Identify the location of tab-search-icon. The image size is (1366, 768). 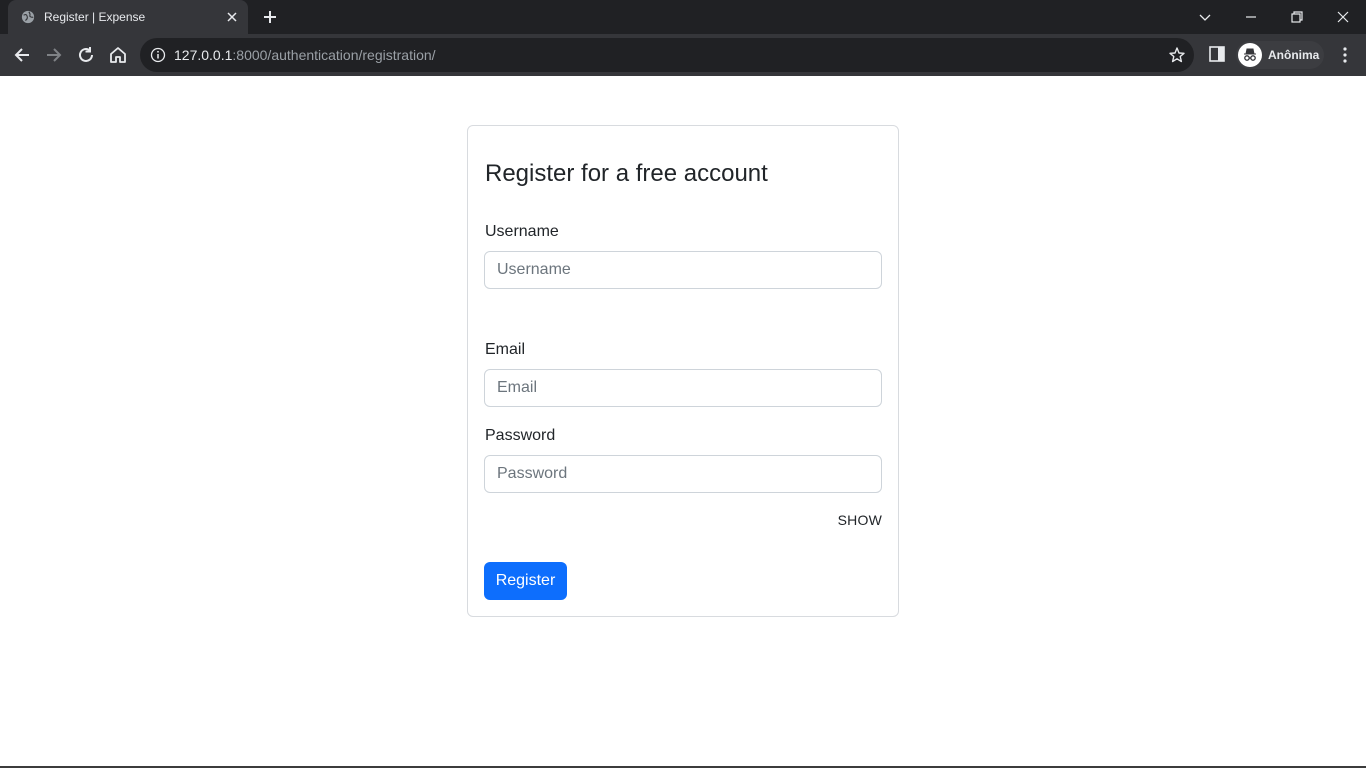
(1205, 17).